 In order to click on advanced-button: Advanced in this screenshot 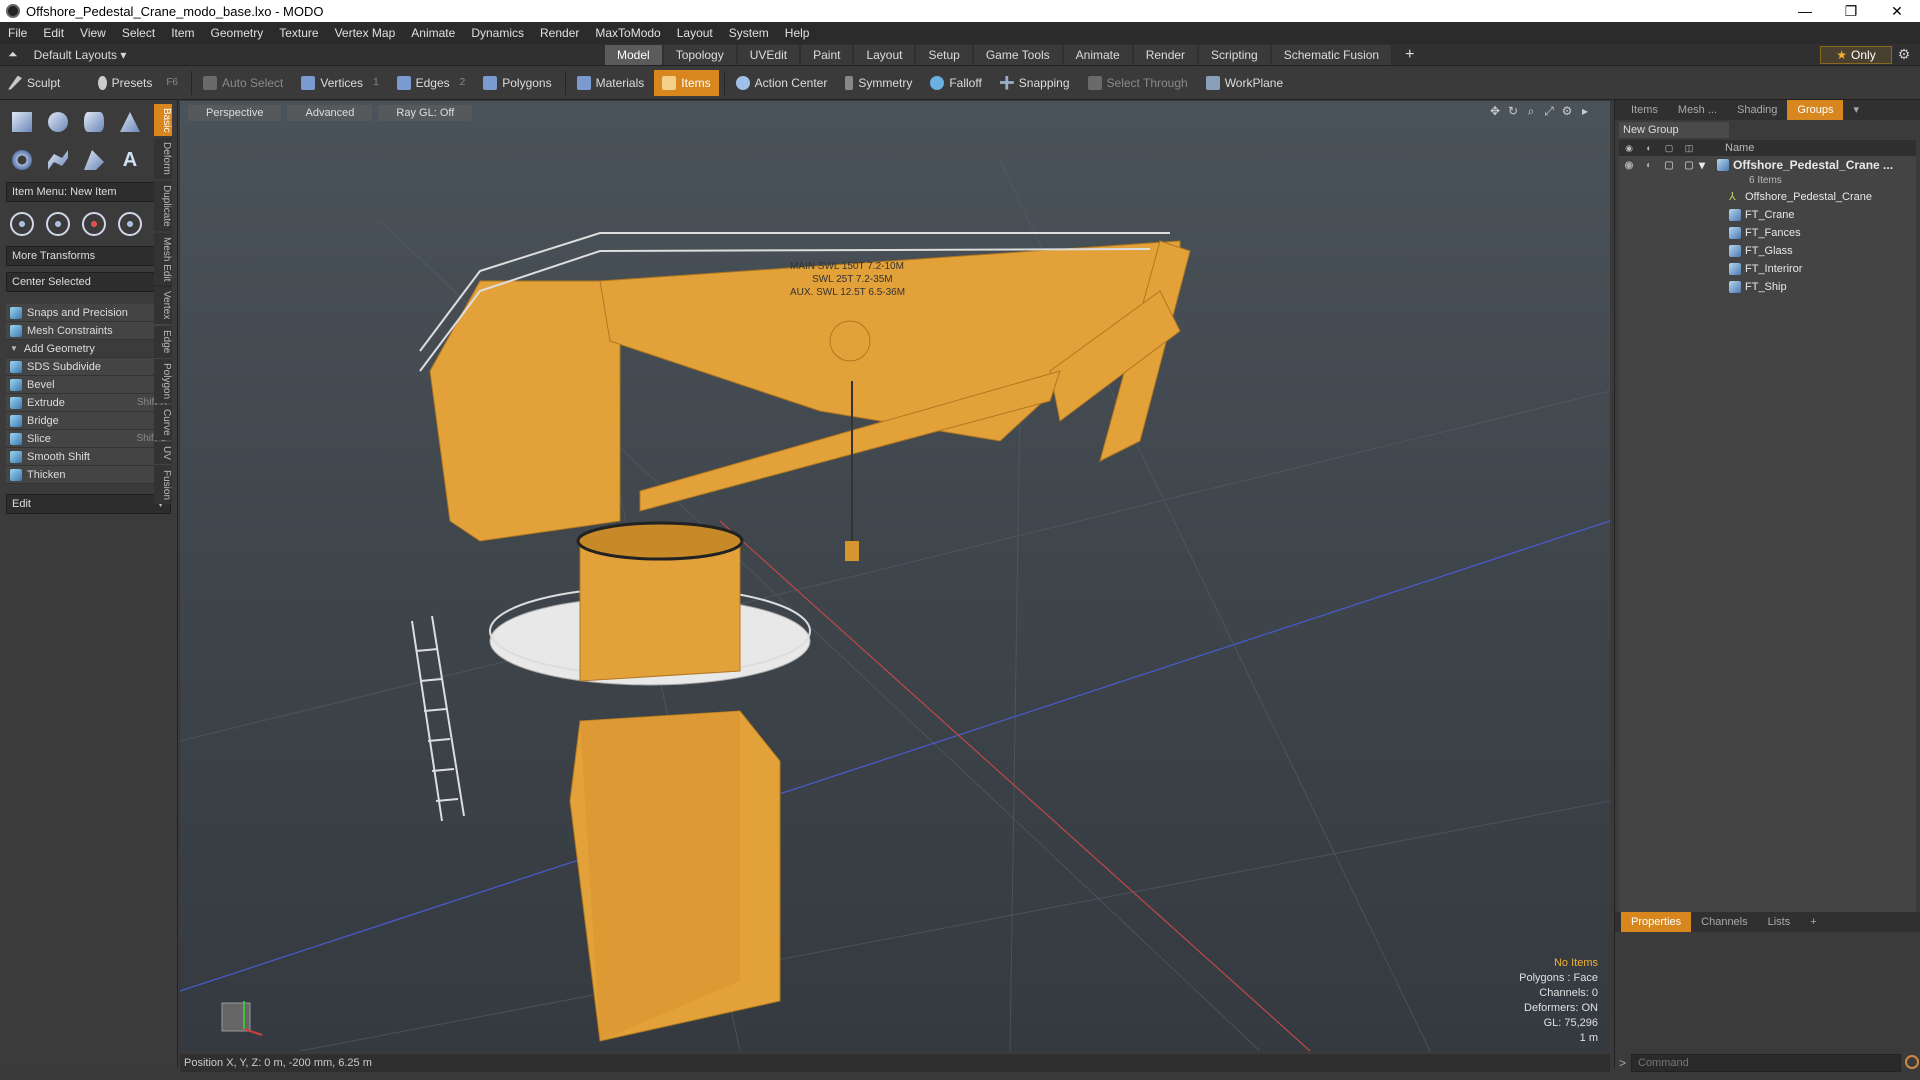, I will do `click(330, 113)`.